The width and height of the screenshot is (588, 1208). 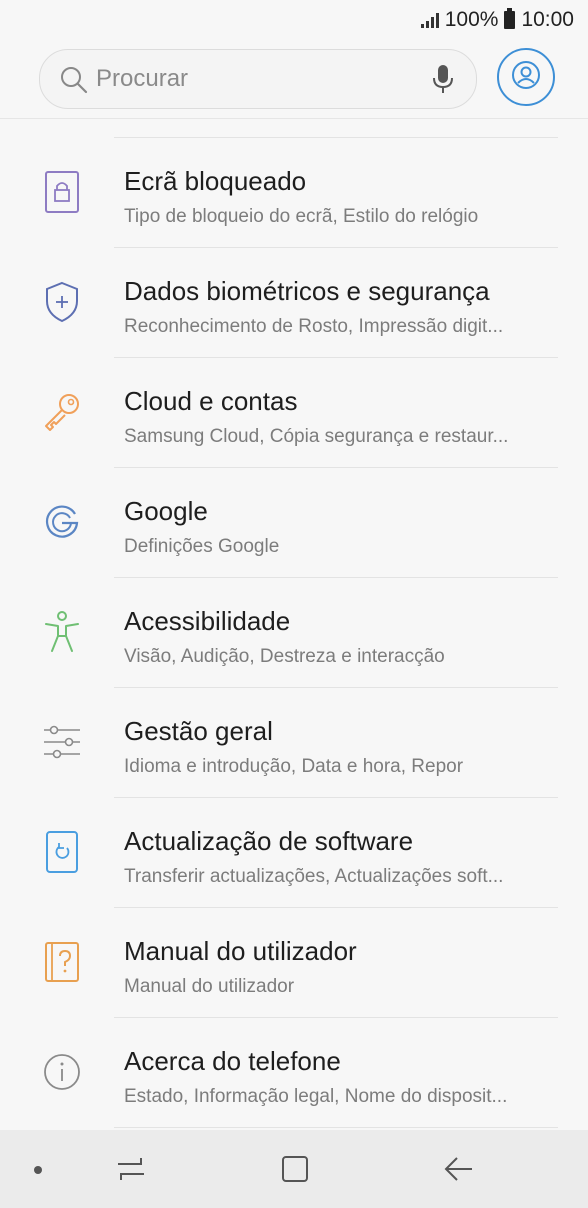 What do you see at coordinates (471, 19) in the screenshot?
I see `battery-text: 100%` at bounding box center [471, 19].